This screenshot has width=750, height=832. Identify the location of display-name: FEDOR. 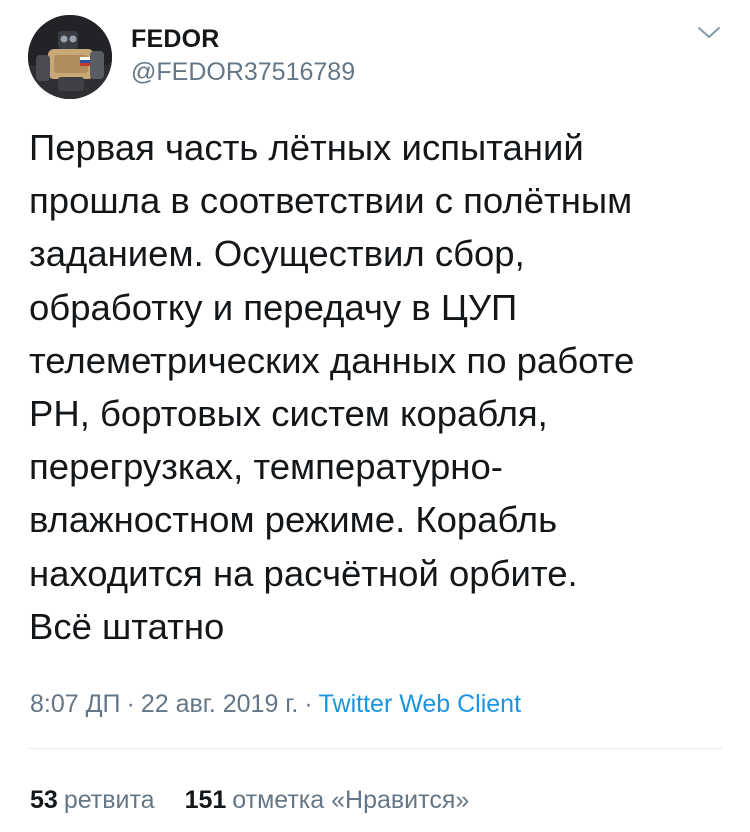
(243, 39).